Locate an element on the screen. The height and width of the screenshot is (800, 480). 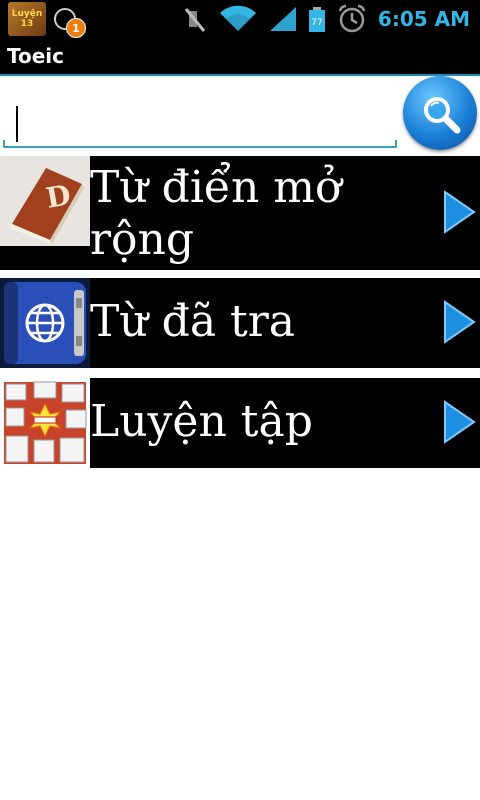
search-field is located at coordinates (200, 120).